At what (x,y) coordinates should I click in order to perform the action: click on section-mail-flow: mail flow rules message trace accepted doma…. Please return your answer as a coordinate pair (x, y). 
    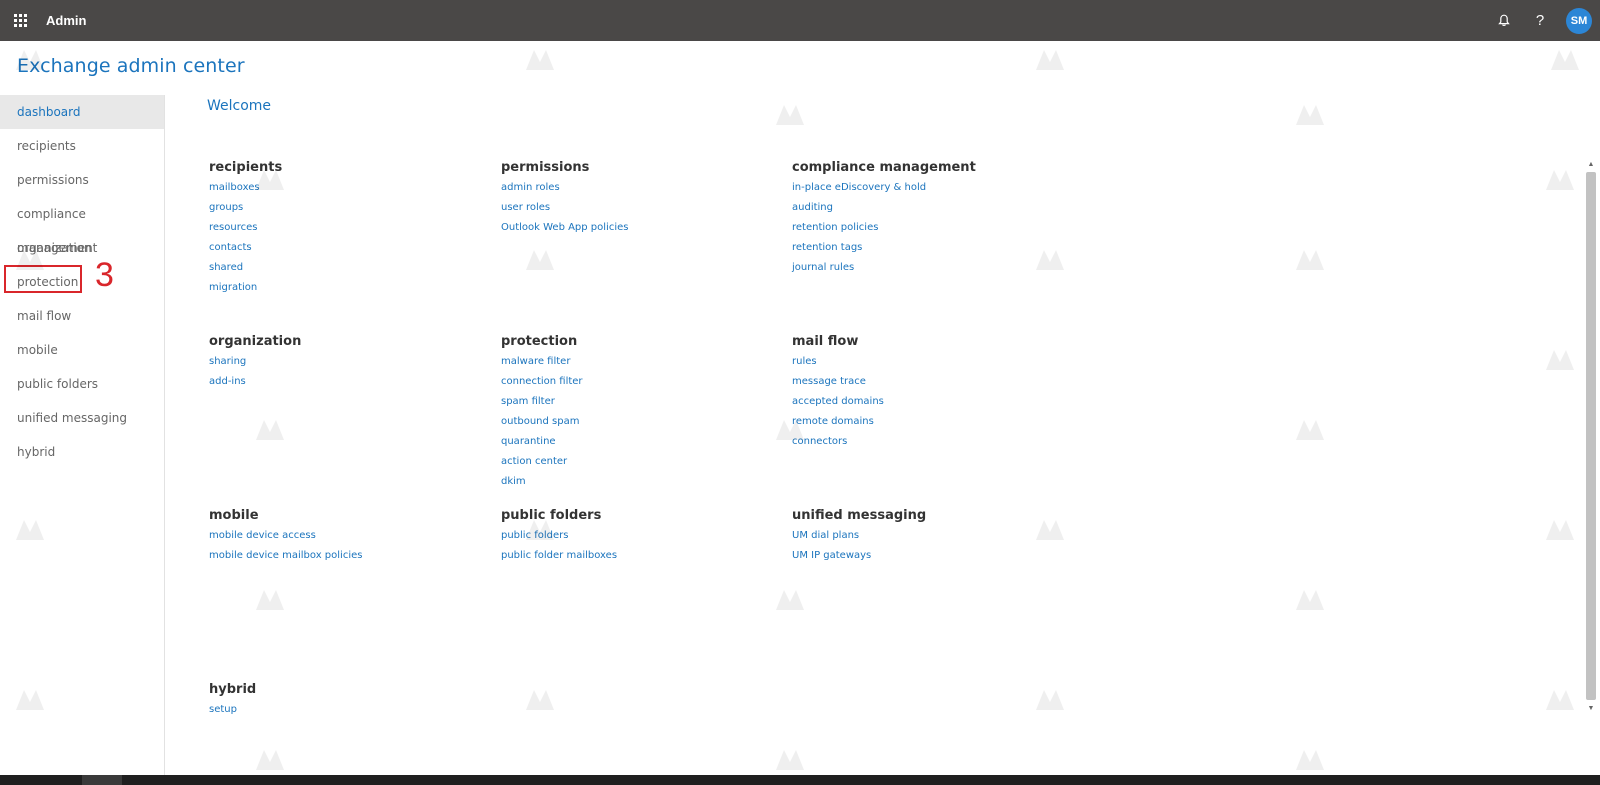
    Looking at the image, I should click on (927, 393).